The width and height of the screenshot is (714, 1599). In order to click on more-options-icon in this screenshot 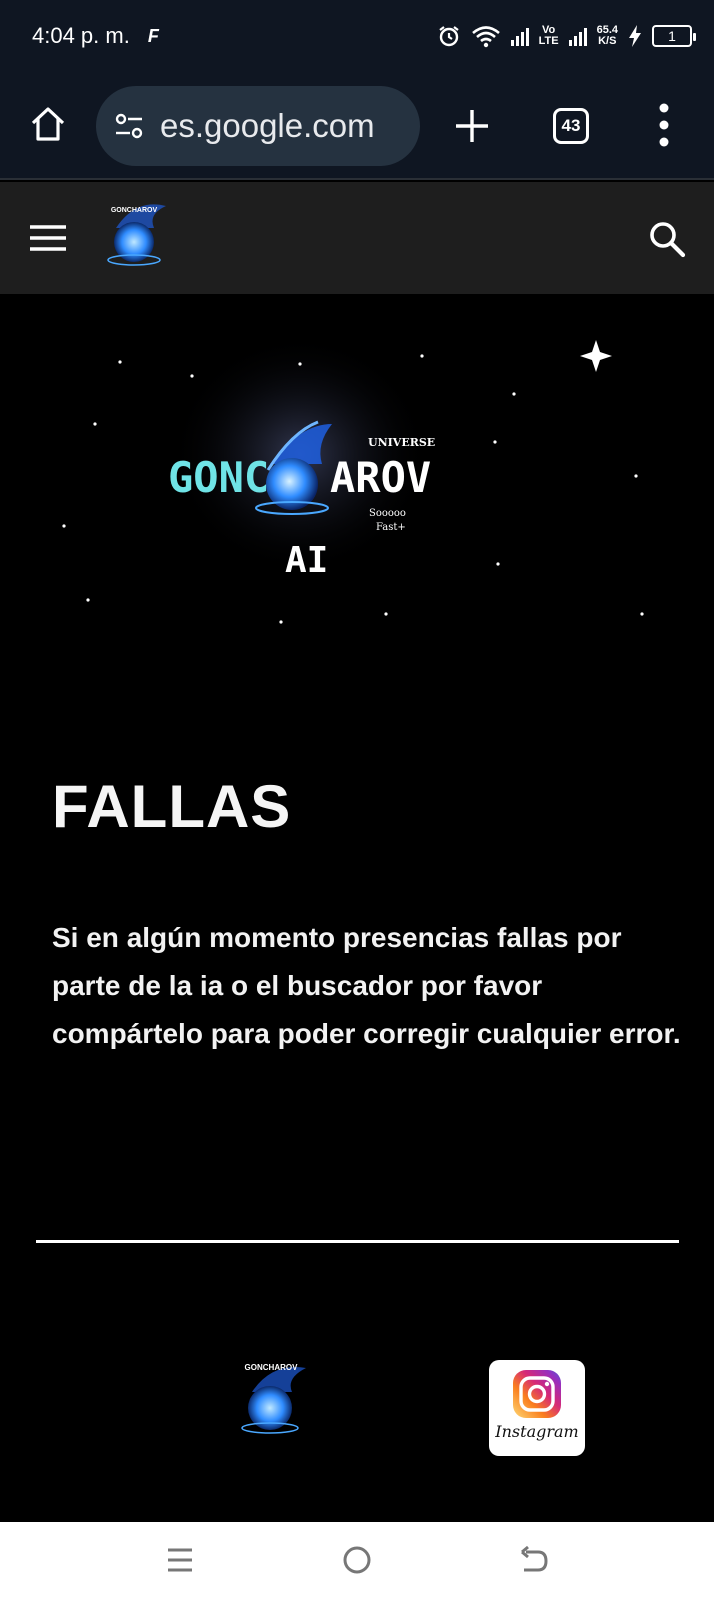, I will do `click(664, 125)`.